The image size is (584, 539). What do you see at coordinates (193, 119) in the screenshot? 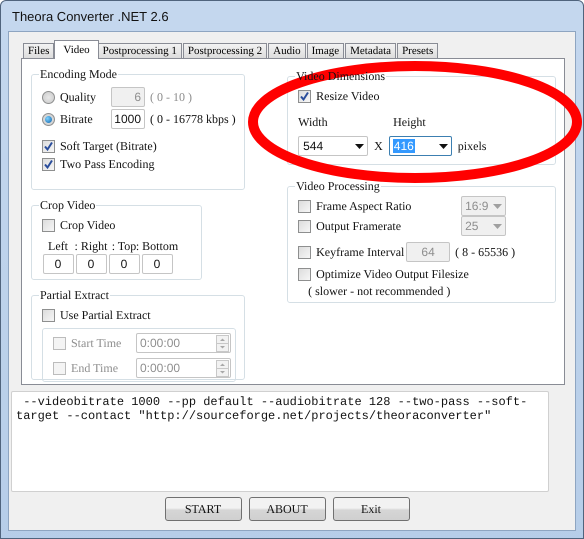
I see `range-hint: ( 0 - 16778 kbps )` at bounding box center [193, 119].